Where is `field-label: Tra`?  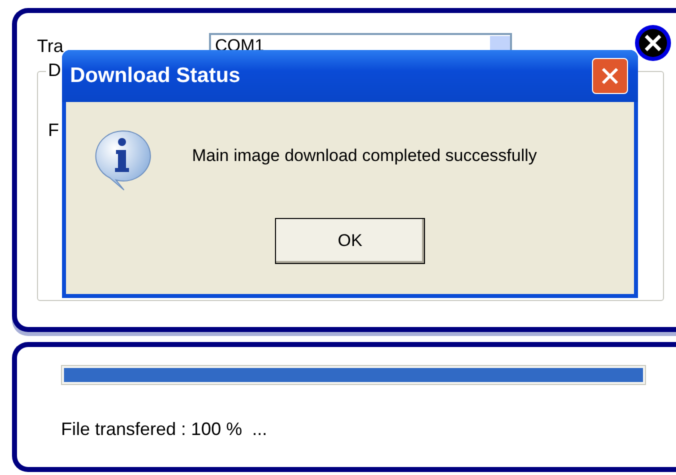 field-label: Tra is located at coordinates (50, 46).